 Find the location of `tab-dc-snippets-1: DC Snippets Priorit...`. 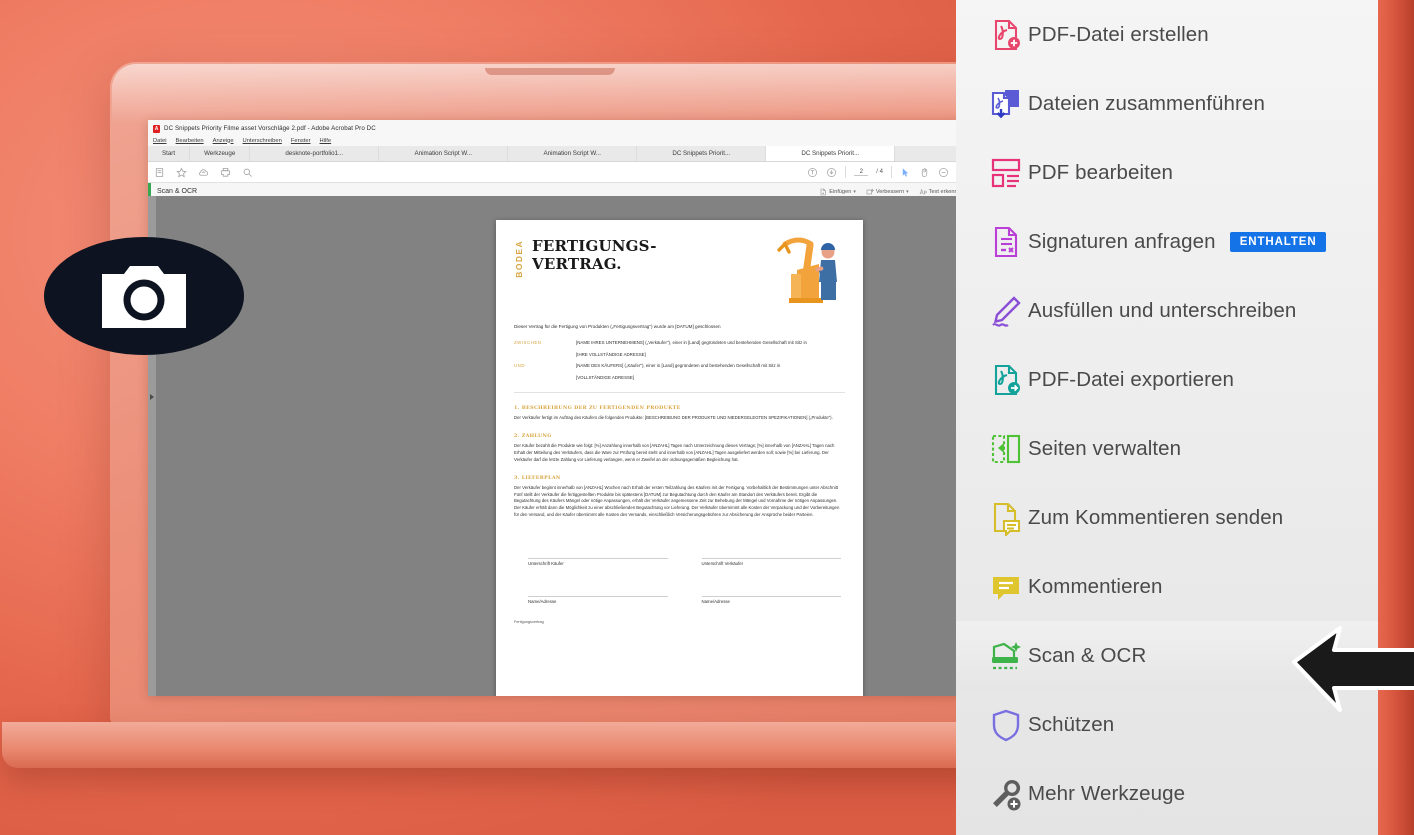

tab-dc-snippets-1: DC Snippets Priorit... is located at coordinates (702, 153).